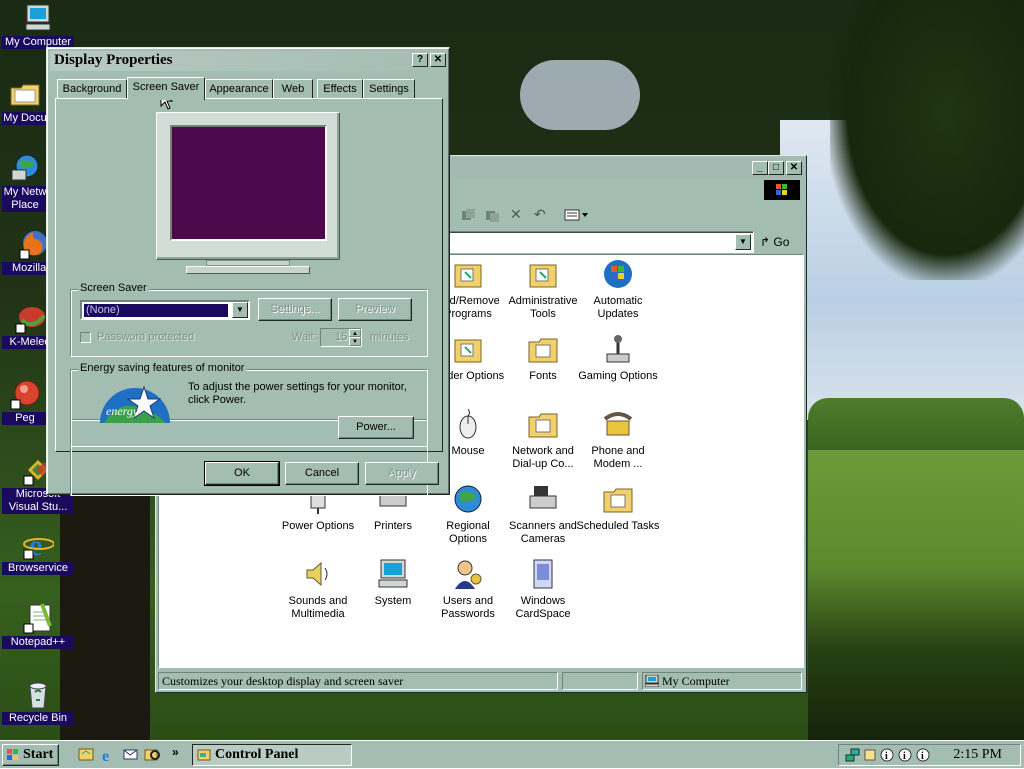  I want to click on cp-item-windows-cardspace: Windows CardSpace, so click(543, 589).